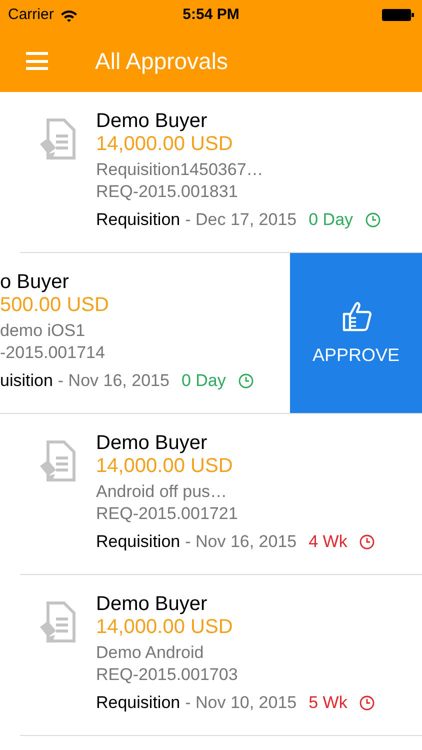 This screenshot has width=422, height=750. What do you see at coordinates (69, 15) in the screenshot?
I see `wifi-icon` at bounding box center [69, 15].